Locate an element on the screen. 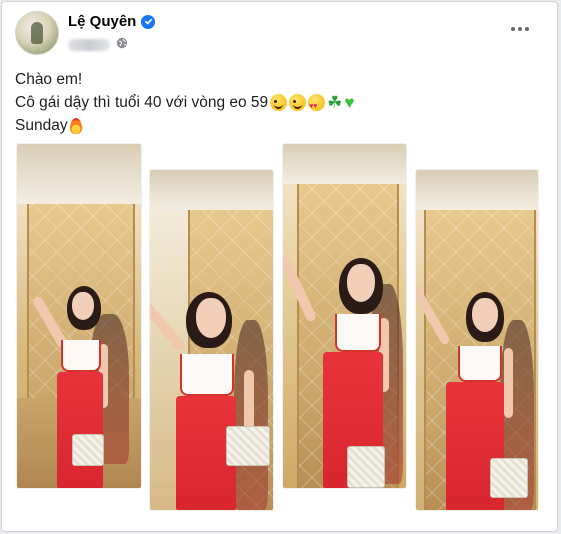 The width and height of the screenshot is (561, 534). fire-emoji-icon is located at coordinates (75, 125).